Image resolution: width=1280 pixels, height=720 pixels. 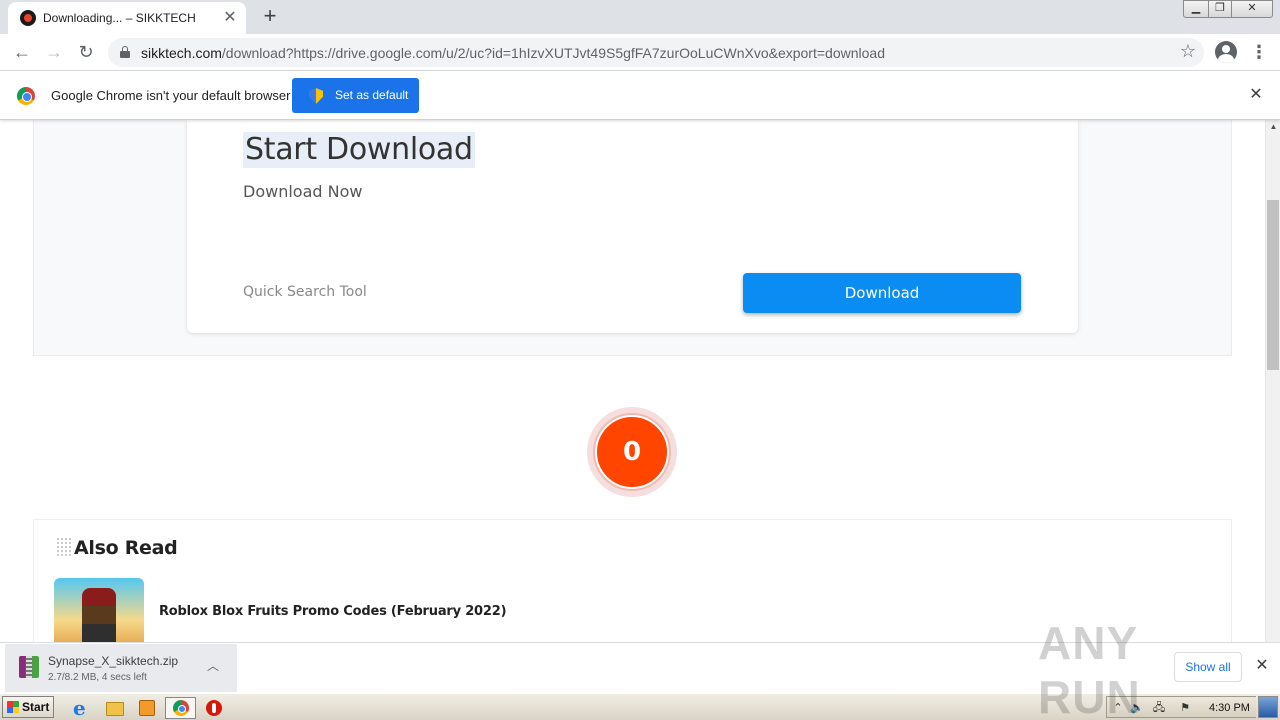 I want to click on chrome-logo-icon, so click(x=26, y=96).